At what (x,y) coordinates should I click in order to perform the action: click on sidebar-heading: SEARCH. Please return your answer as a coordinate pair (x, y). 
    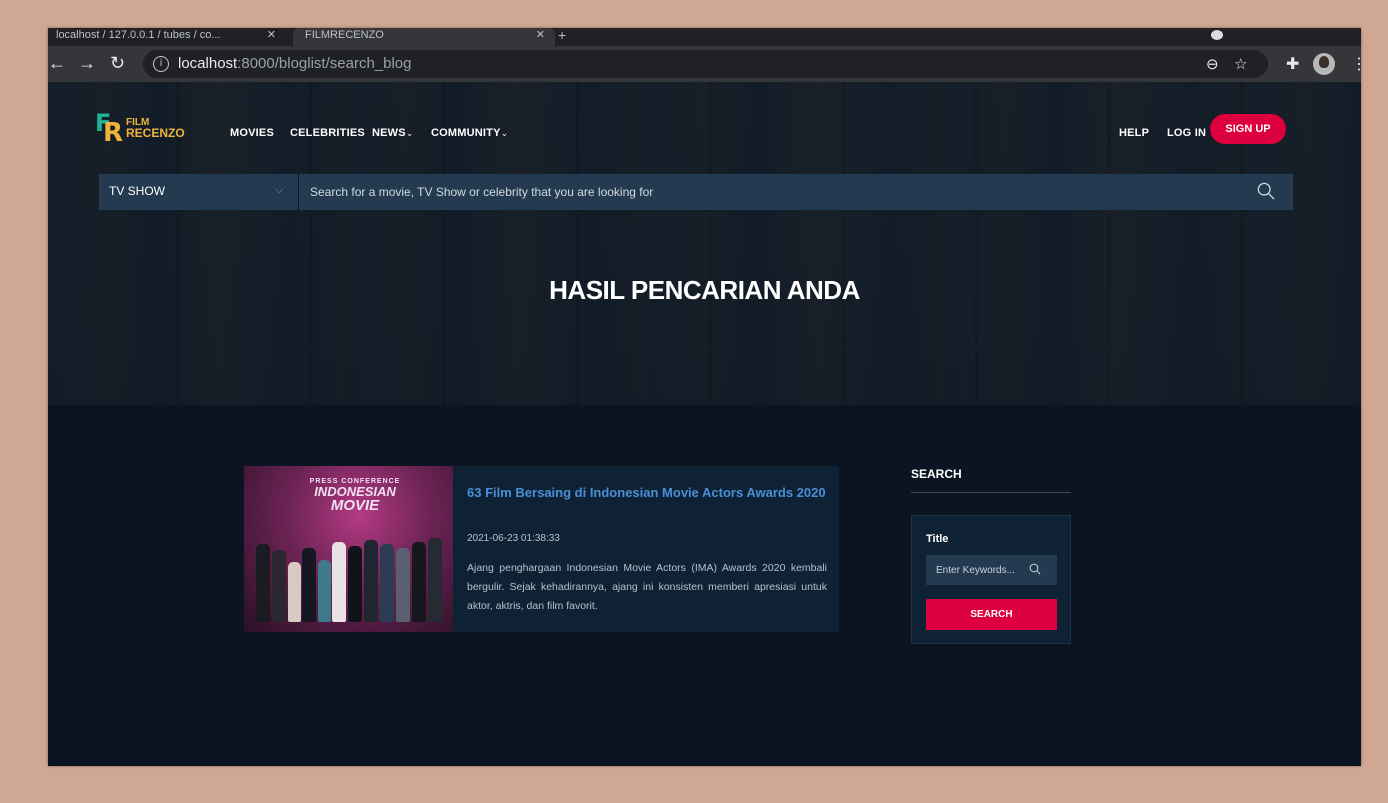
    Looking at the image, I should click on (936, 474).